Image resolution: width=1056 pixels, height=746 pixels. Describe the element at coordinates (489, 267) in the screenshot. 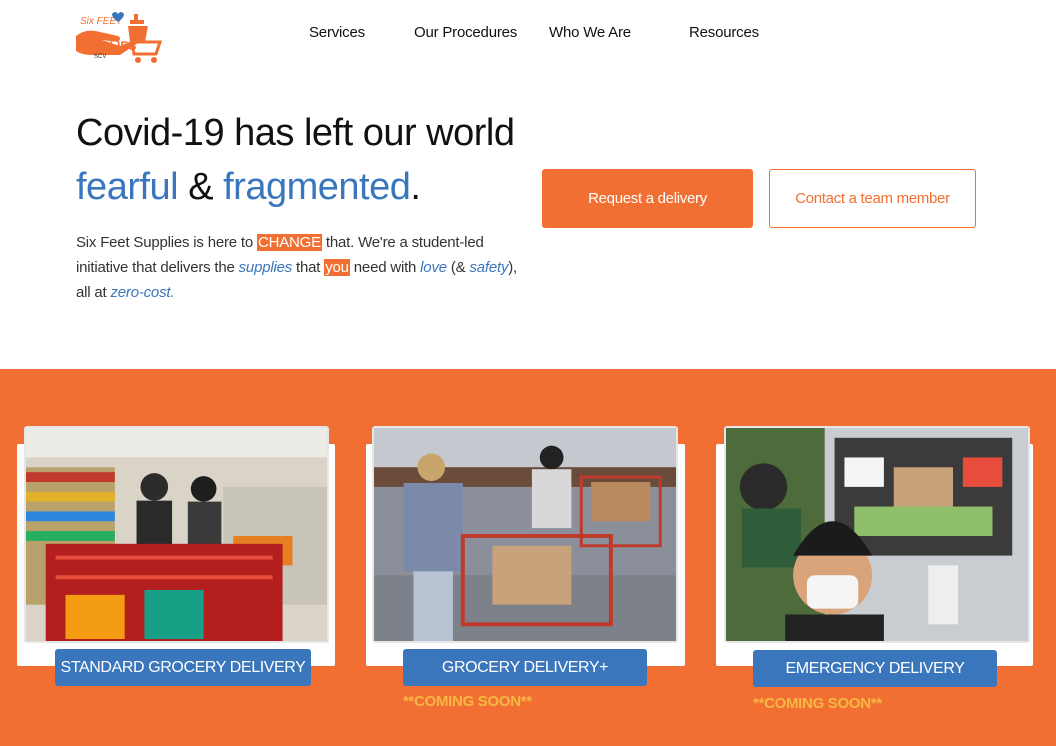

I see `intro-emph-safety: safety` at that location.